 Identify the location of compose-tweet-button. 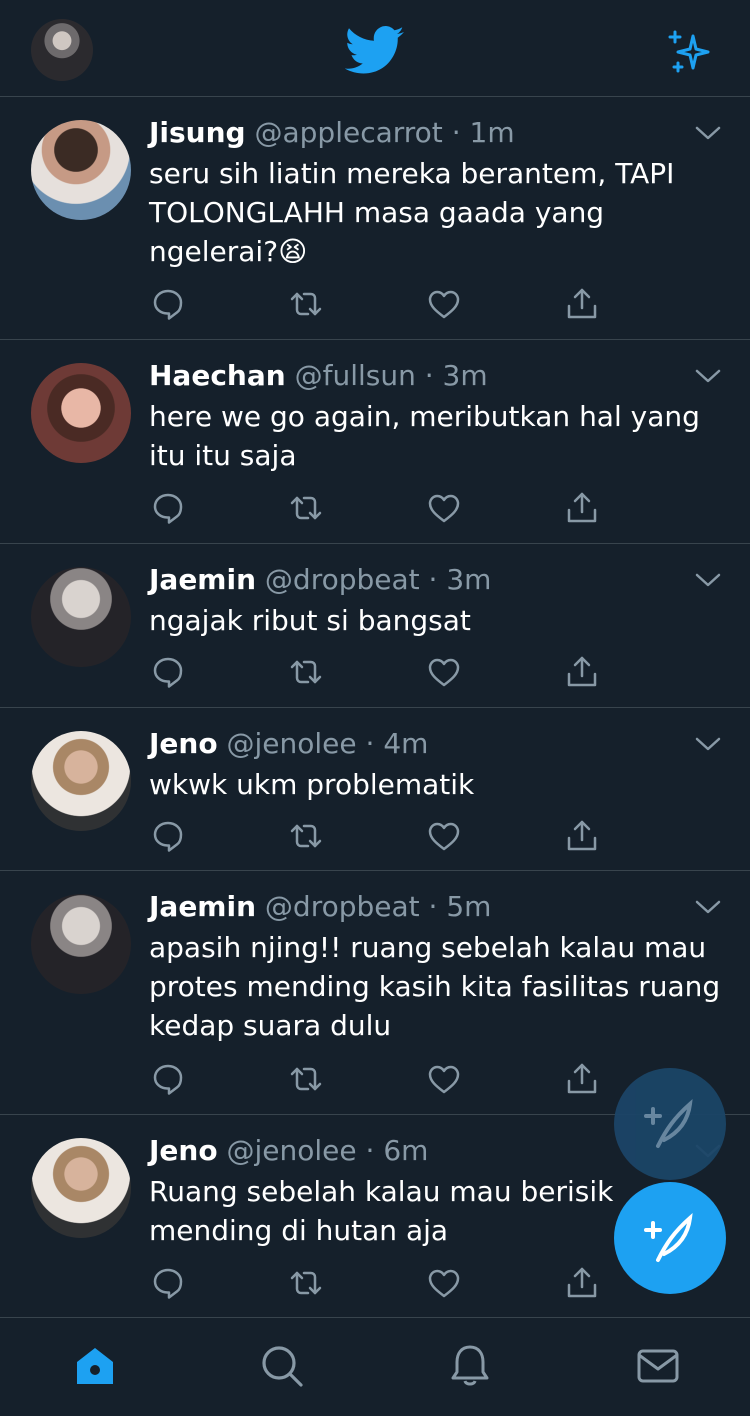
(670, 1238).